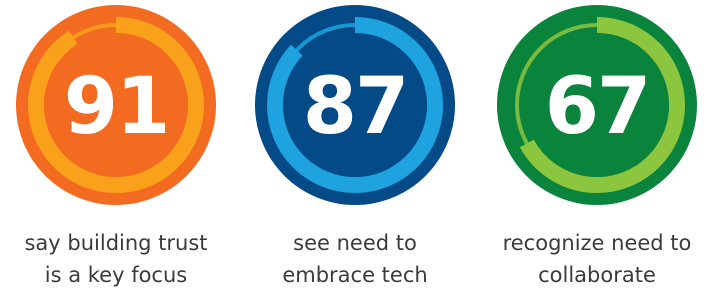 The height and width of the screenshot is (292, 717). I want to click on stat-caption: say building trust is a key focus, so click(118, 259).